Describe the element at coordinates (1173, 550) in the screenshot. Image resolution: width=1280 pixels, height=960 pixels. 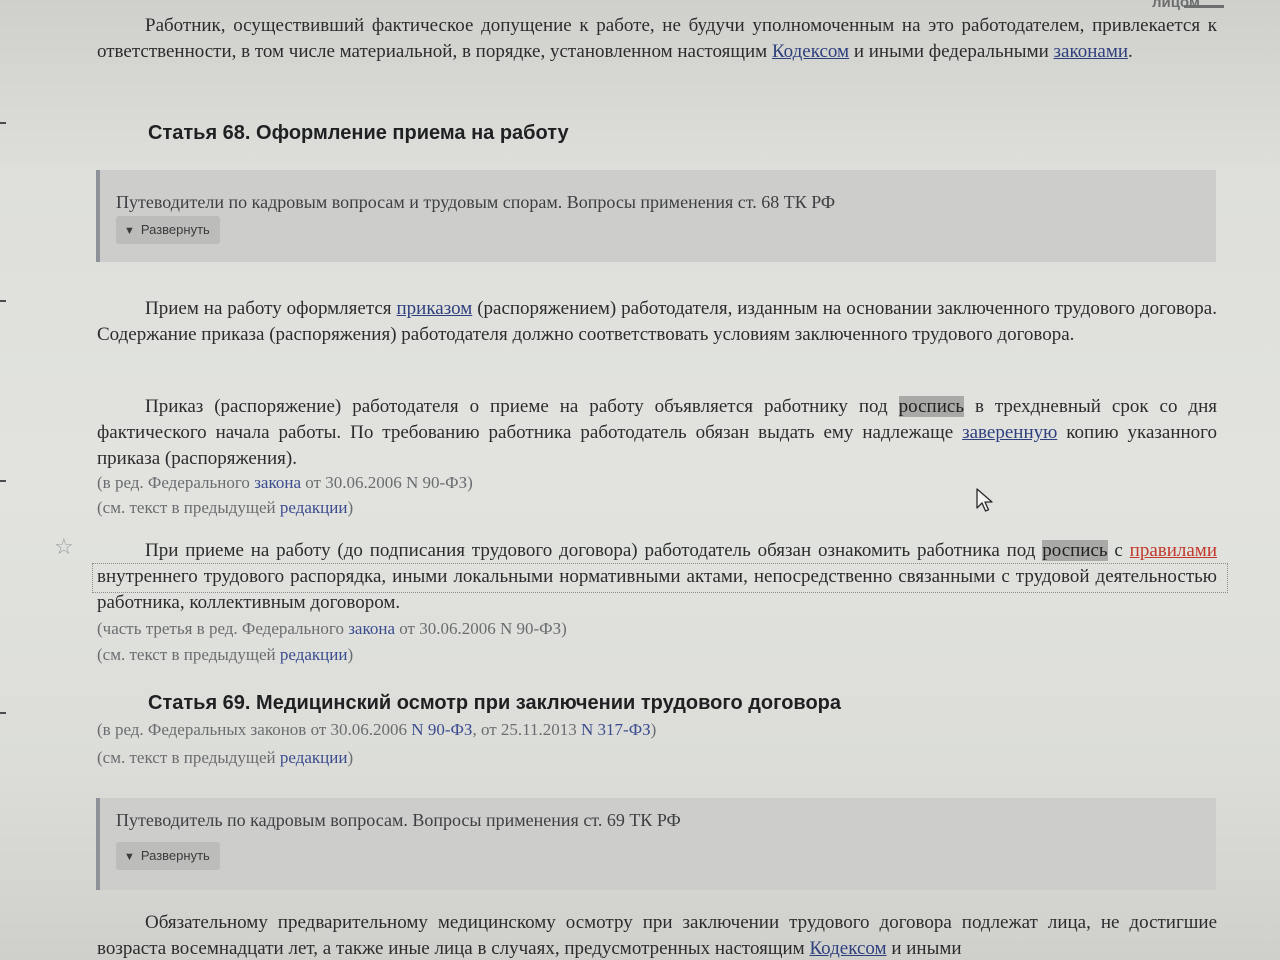
I see `link-rules: правилами` at that location.